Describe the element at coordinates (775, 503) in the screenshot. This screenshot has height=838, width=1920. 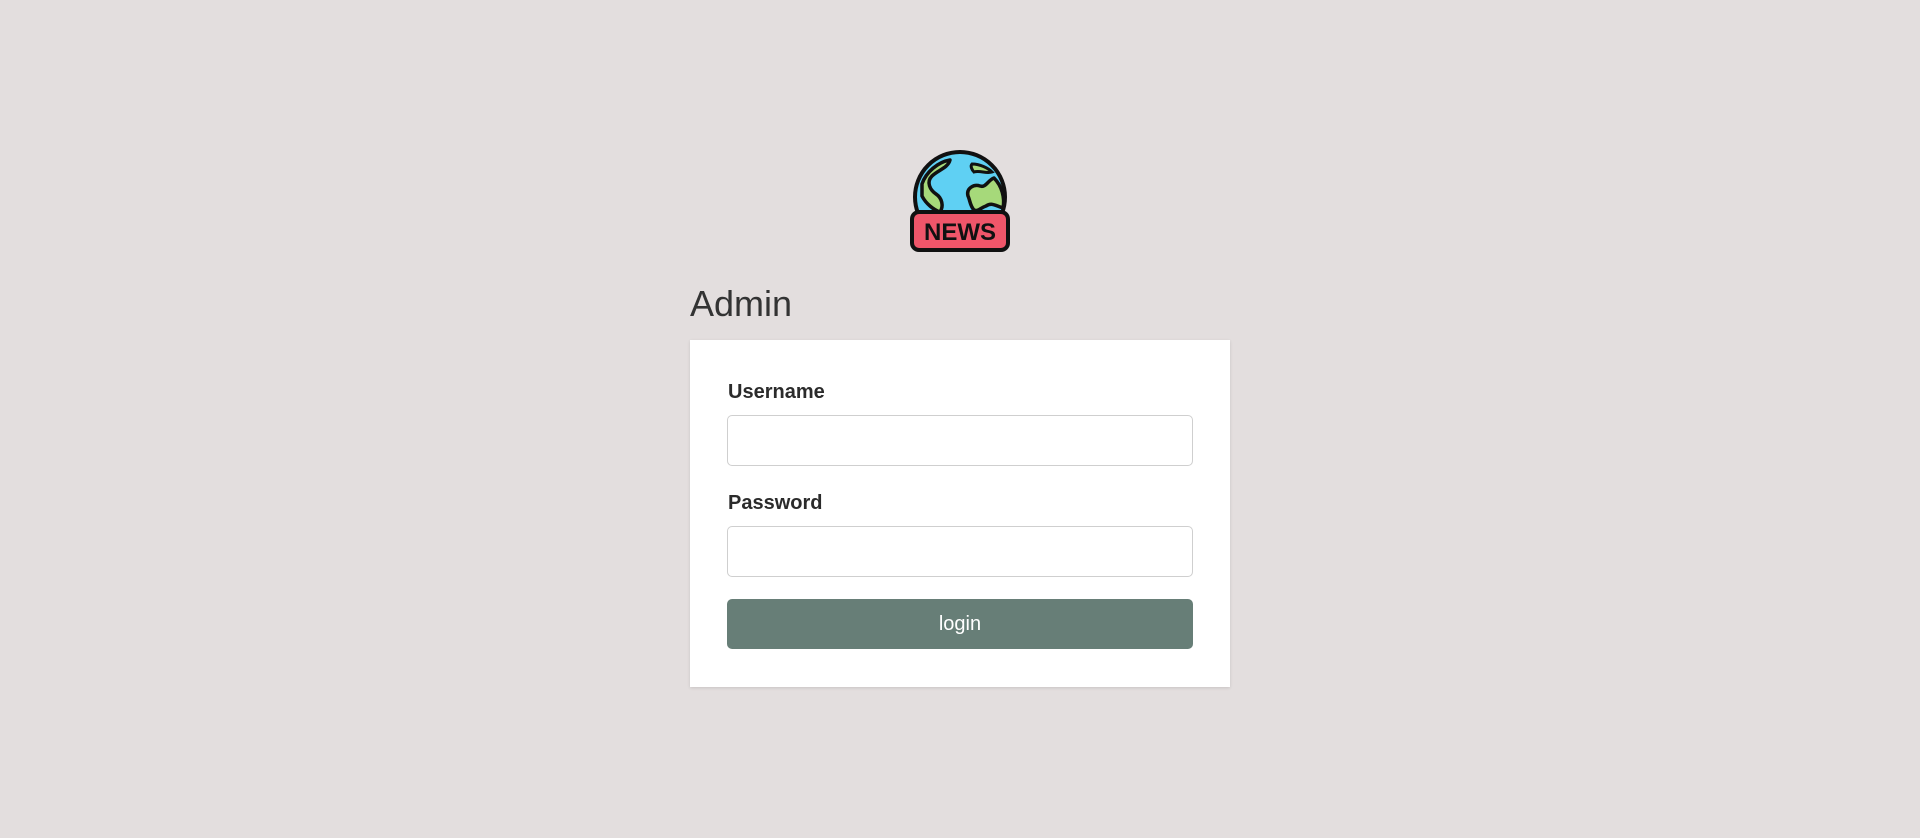
I see `password-label: Password` at that location.